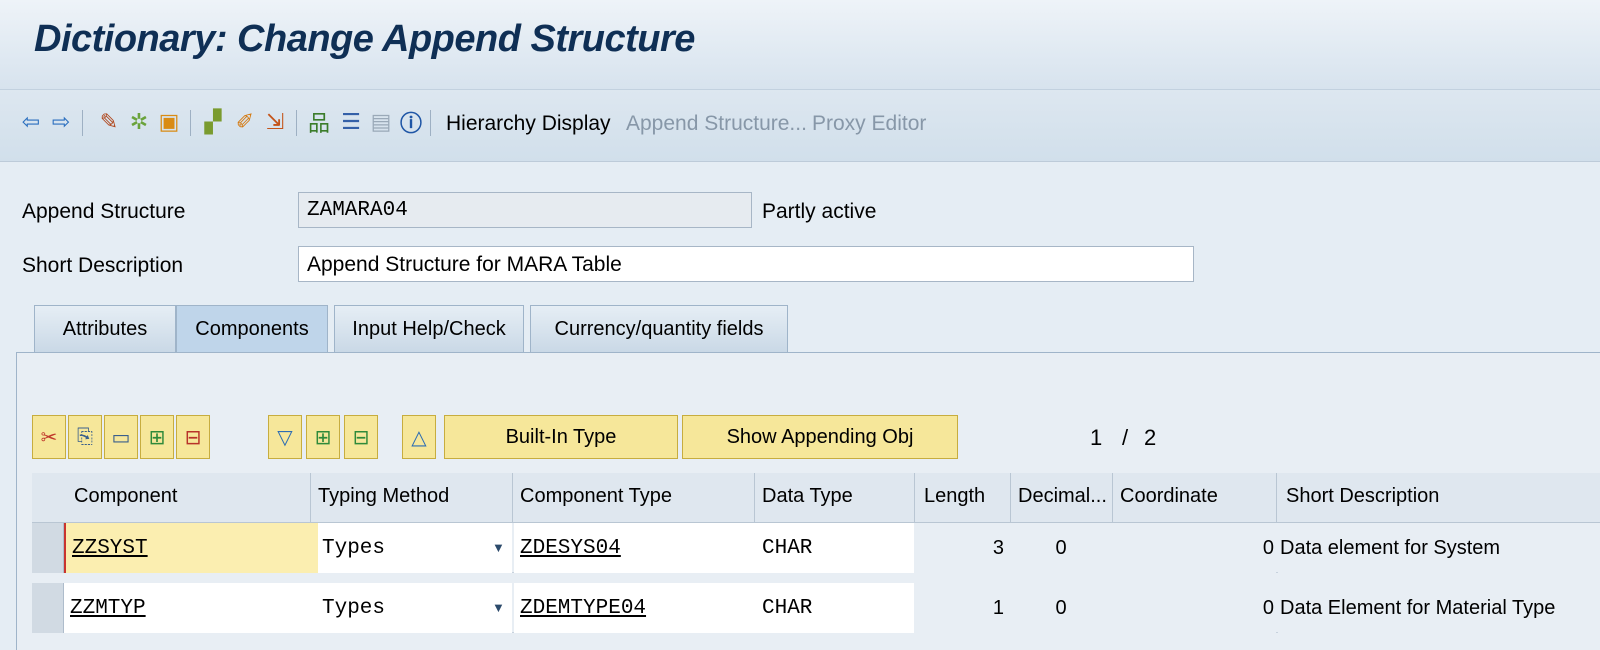 The width and height of the screenshot is (1600, 650). What do you see at coordinates (157, 437) in the screenshot?
I see `insert-row-icon: ⊞` at bounding box center [157, 437].